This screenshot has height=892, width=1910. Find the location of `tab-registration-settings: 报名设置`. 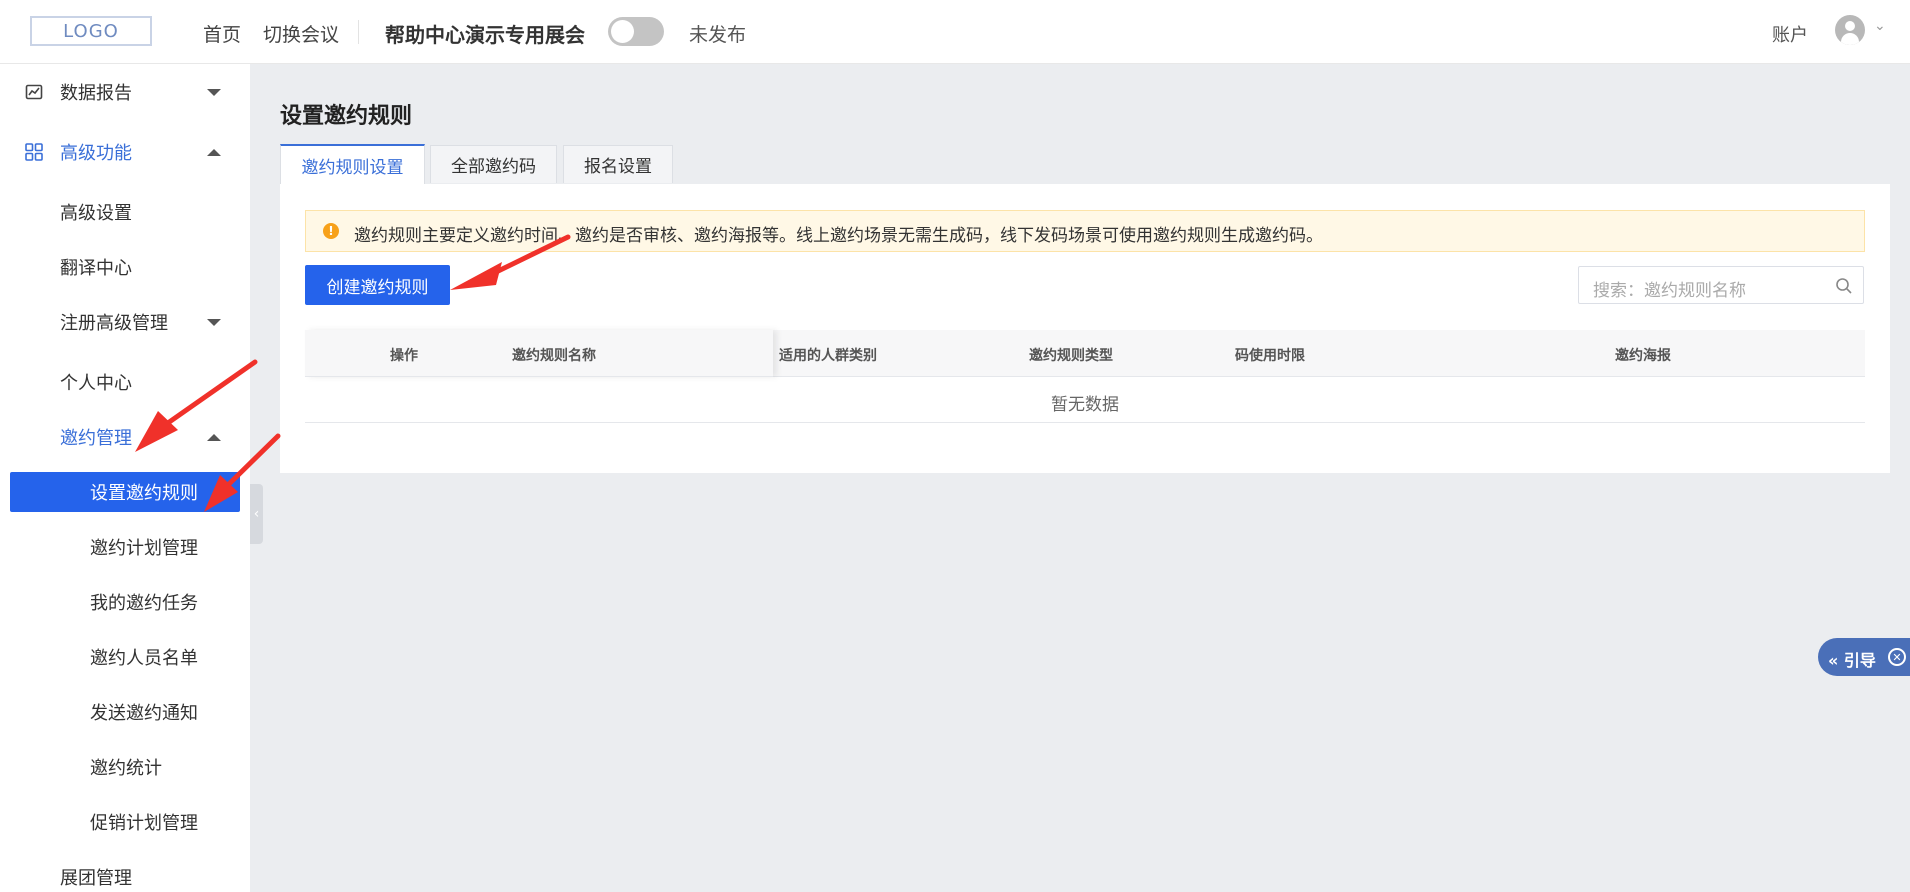

tab-registration-settings: 报名设置 is located at coordinates (618, 164).